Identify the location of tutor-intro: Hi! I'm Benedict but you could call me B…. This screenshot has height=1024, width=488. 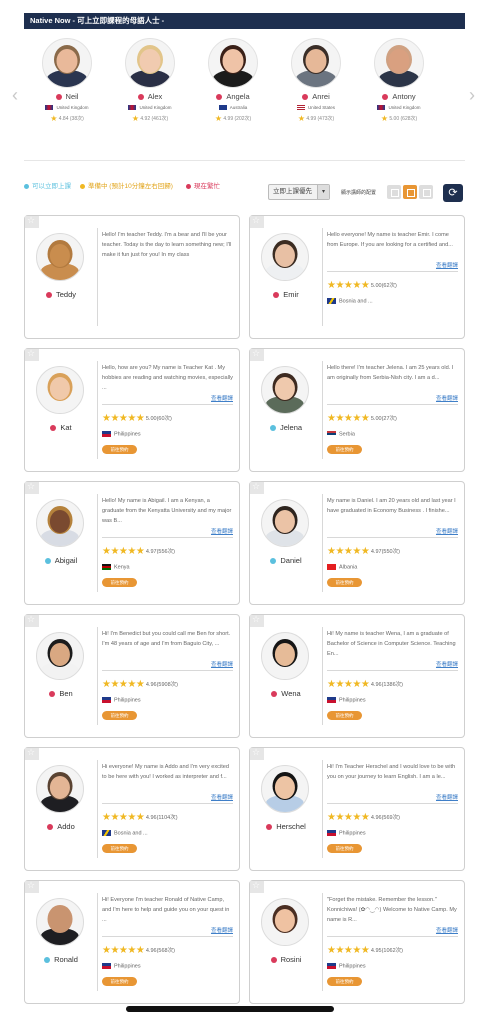
(166, 639).